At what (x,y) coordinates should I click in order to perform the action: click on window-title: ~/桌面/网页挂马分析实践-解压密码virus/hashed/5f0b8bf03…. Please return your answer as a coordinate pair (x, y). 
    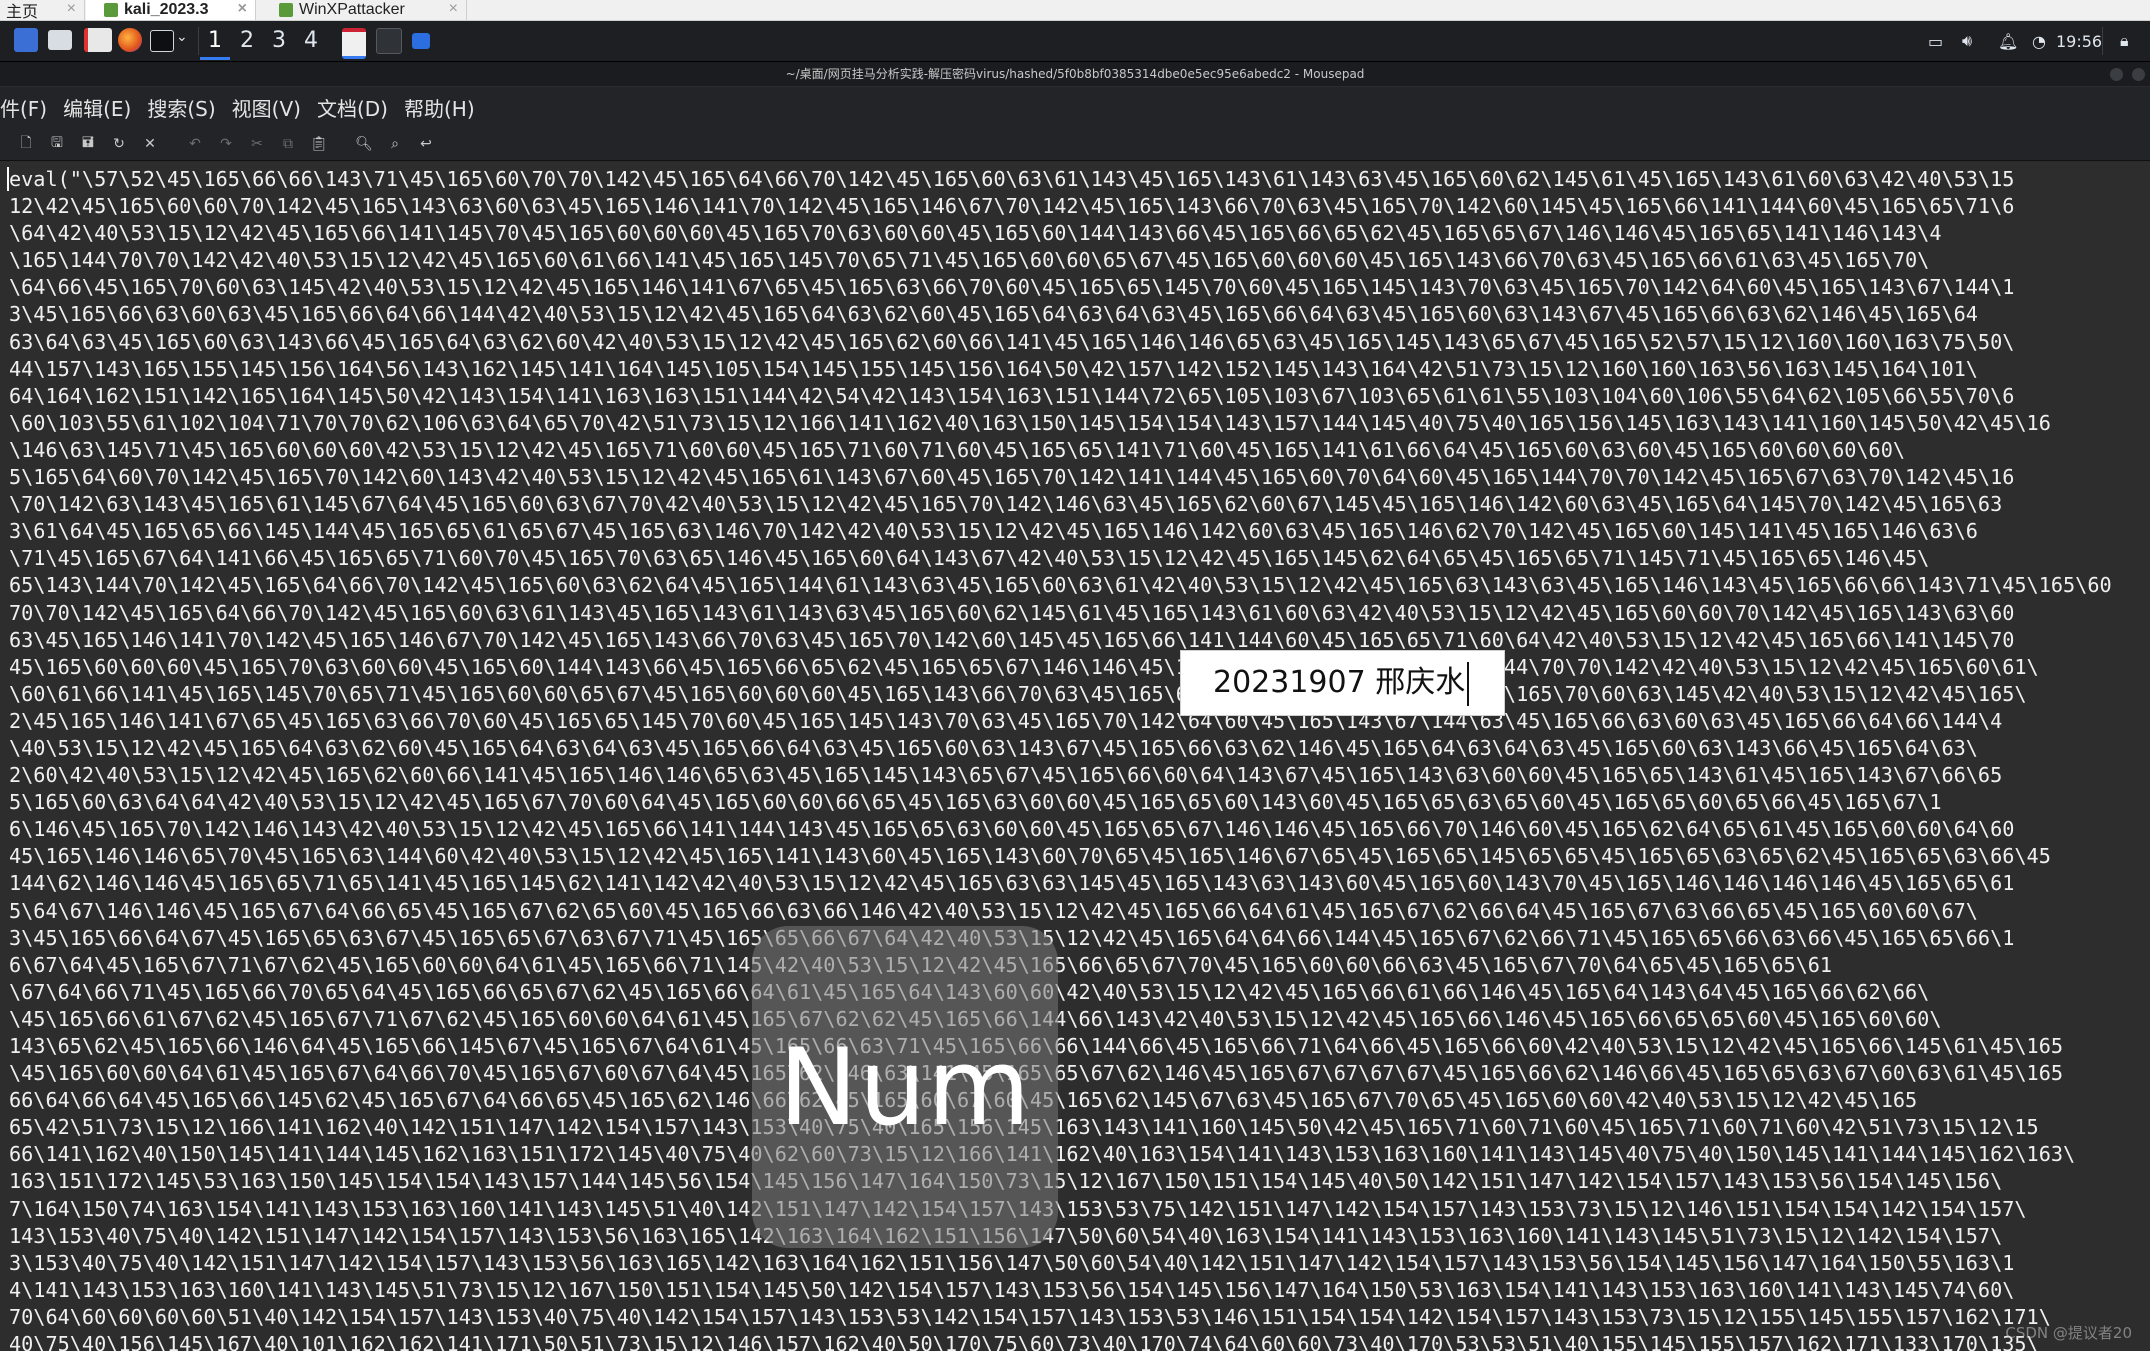
    Looking at the image, I should click on (1075, 74).